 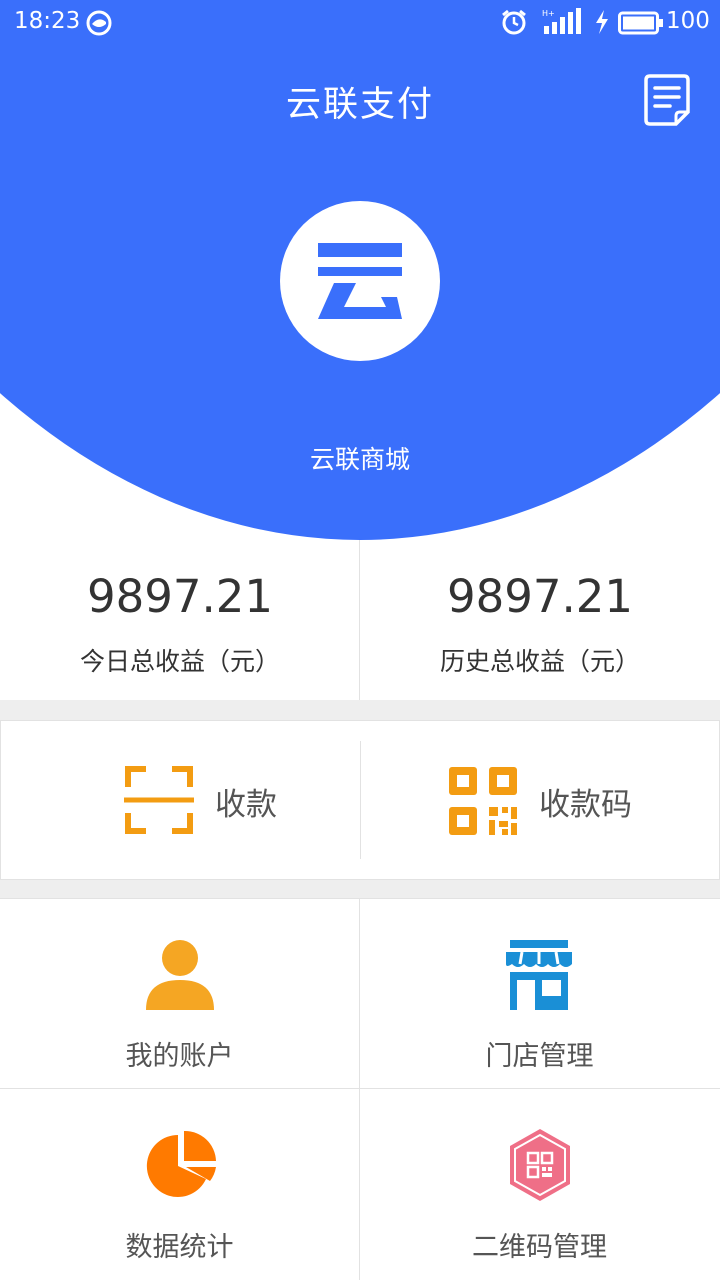 What do you see at coordinates (540, 596) in the screenshot?
I see `history-earnings-value: 9897.21` at bounding box center [540, 596].